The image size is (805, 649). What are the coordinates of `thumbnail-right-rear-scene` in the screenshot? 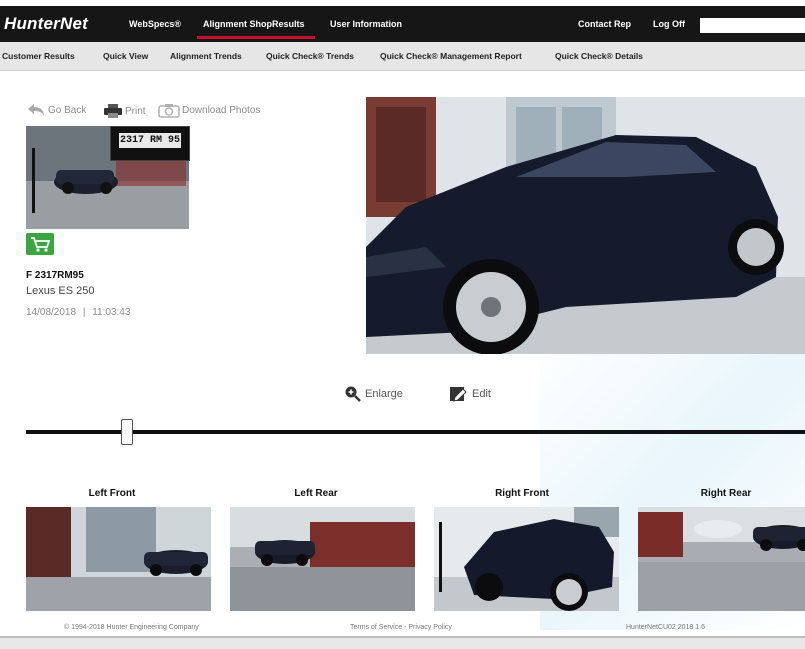 It's located at (721, 559).